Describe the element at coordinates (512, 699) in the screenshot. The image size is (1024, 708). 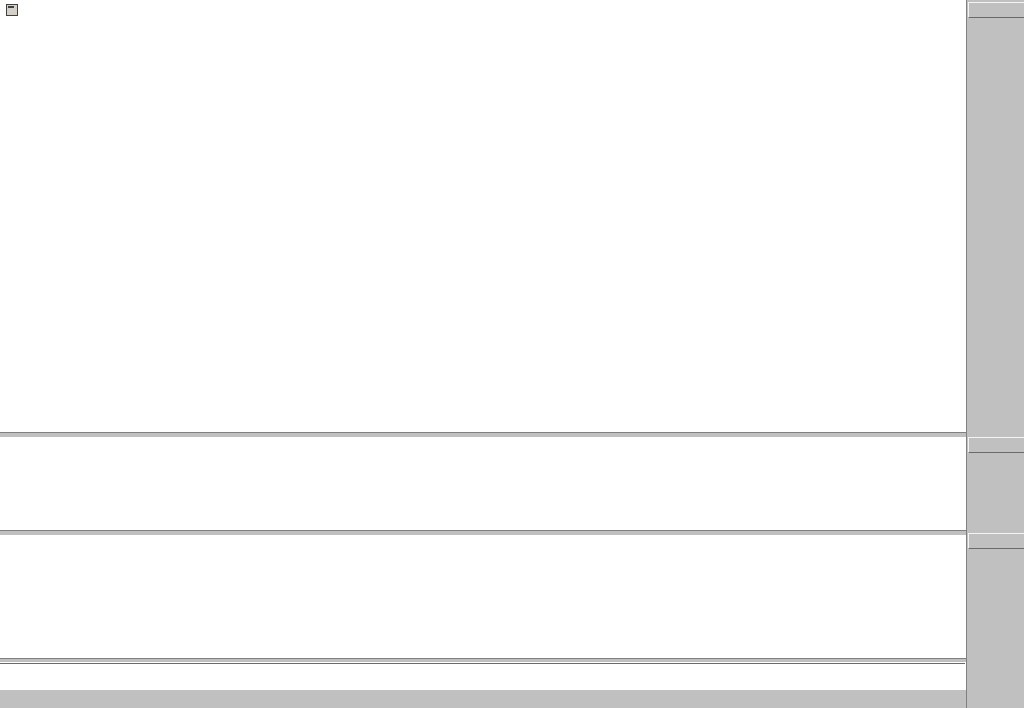
I see `footer-branding` at that location.